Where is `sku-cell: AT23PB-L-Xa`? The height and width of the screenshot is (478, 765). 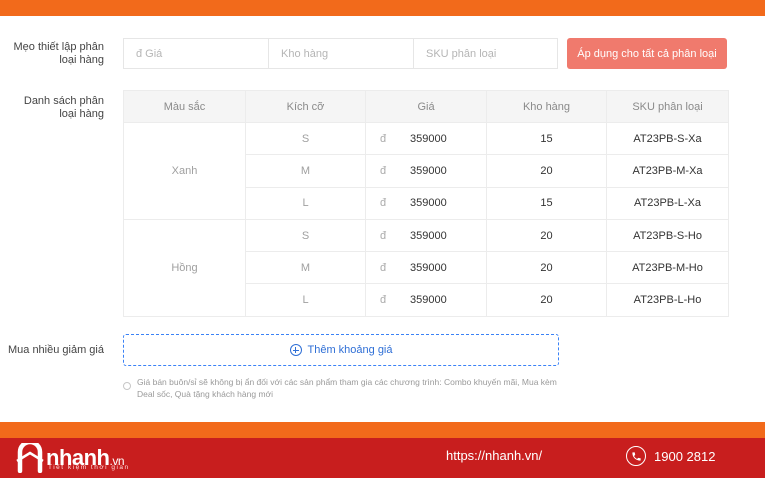
sku-cell: AT23PB-L-Xa is located at coordinates (667, 203).